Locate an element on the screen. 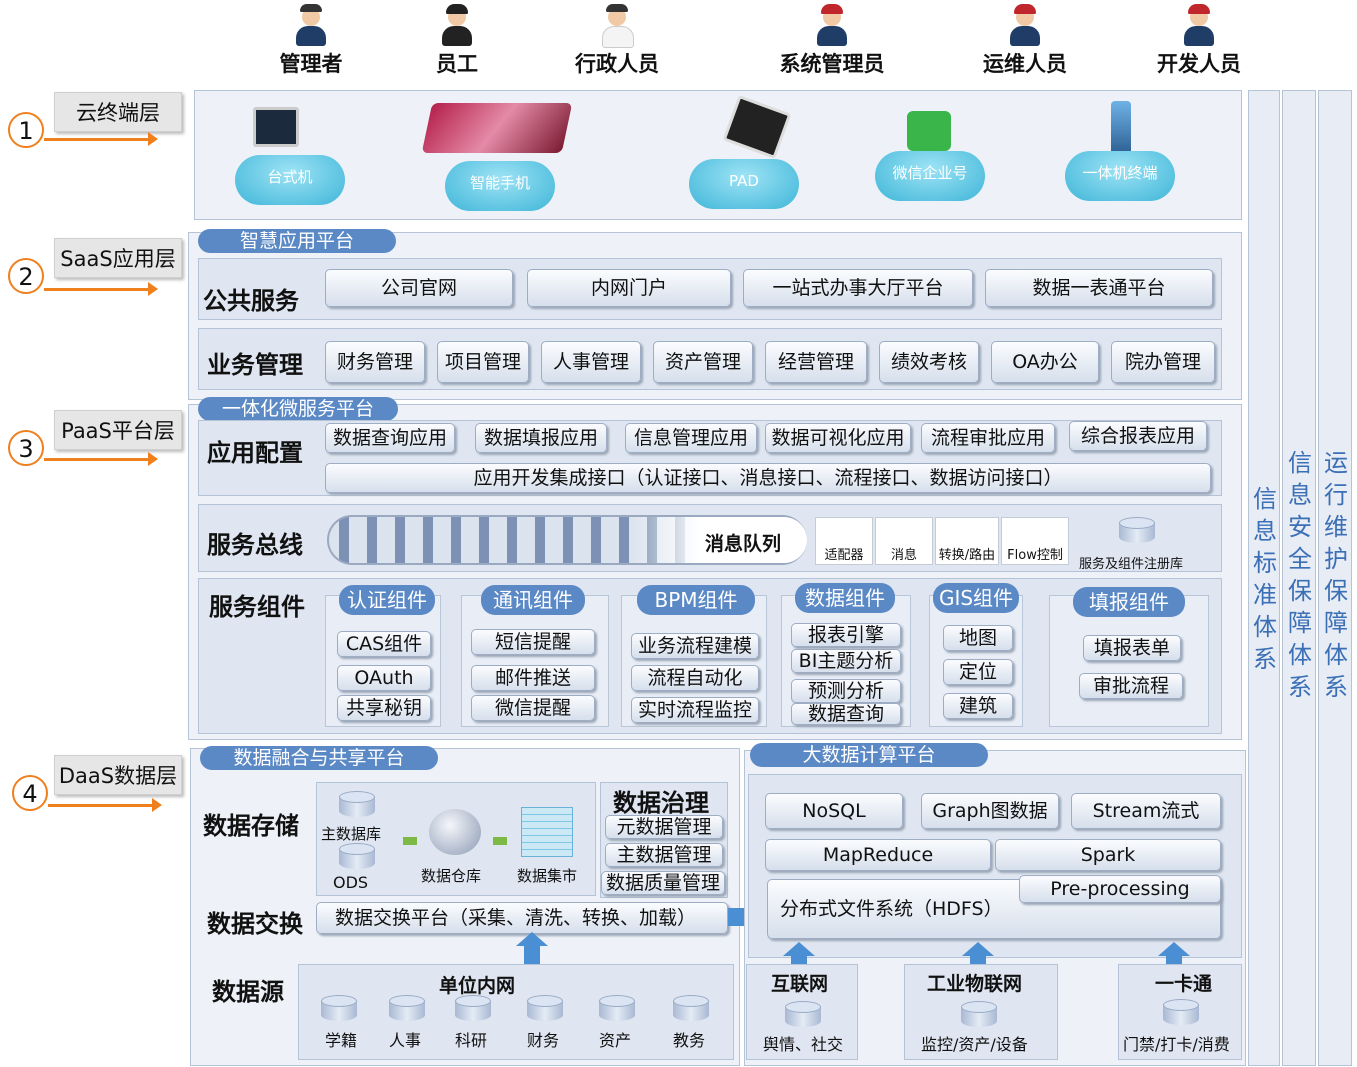  comm-component-title: 通讯组件 is located at coordinates (533, 600).